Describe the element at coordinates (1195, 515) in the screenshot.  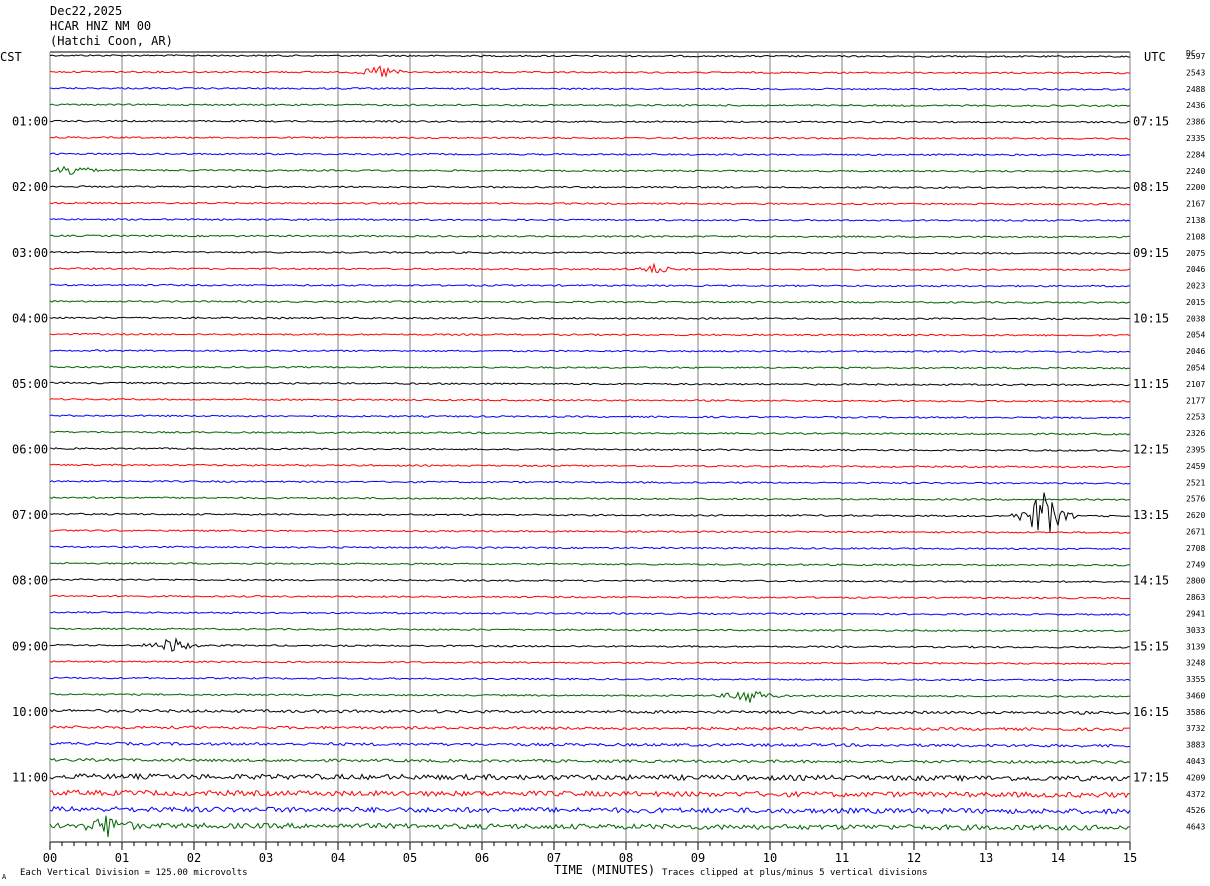
I see `dc-offset-label: 2620` at that location.